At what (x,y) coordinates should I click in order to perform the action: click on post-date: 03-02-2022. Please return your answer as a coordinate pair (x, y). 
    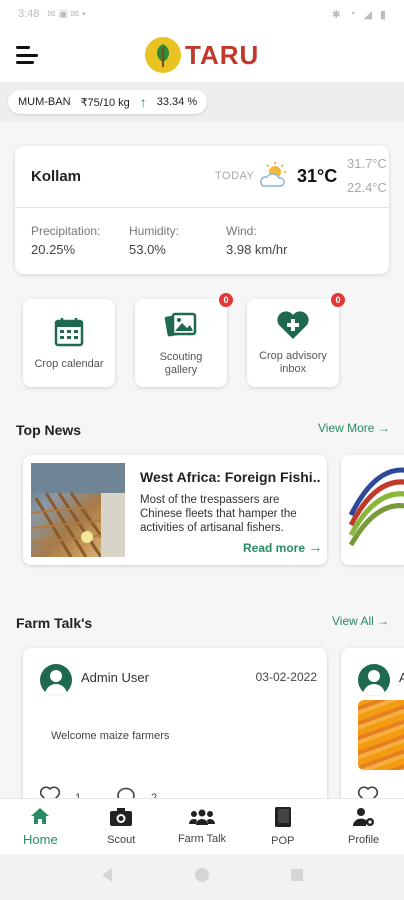
    Looking at the image, I should click on (286, 677).